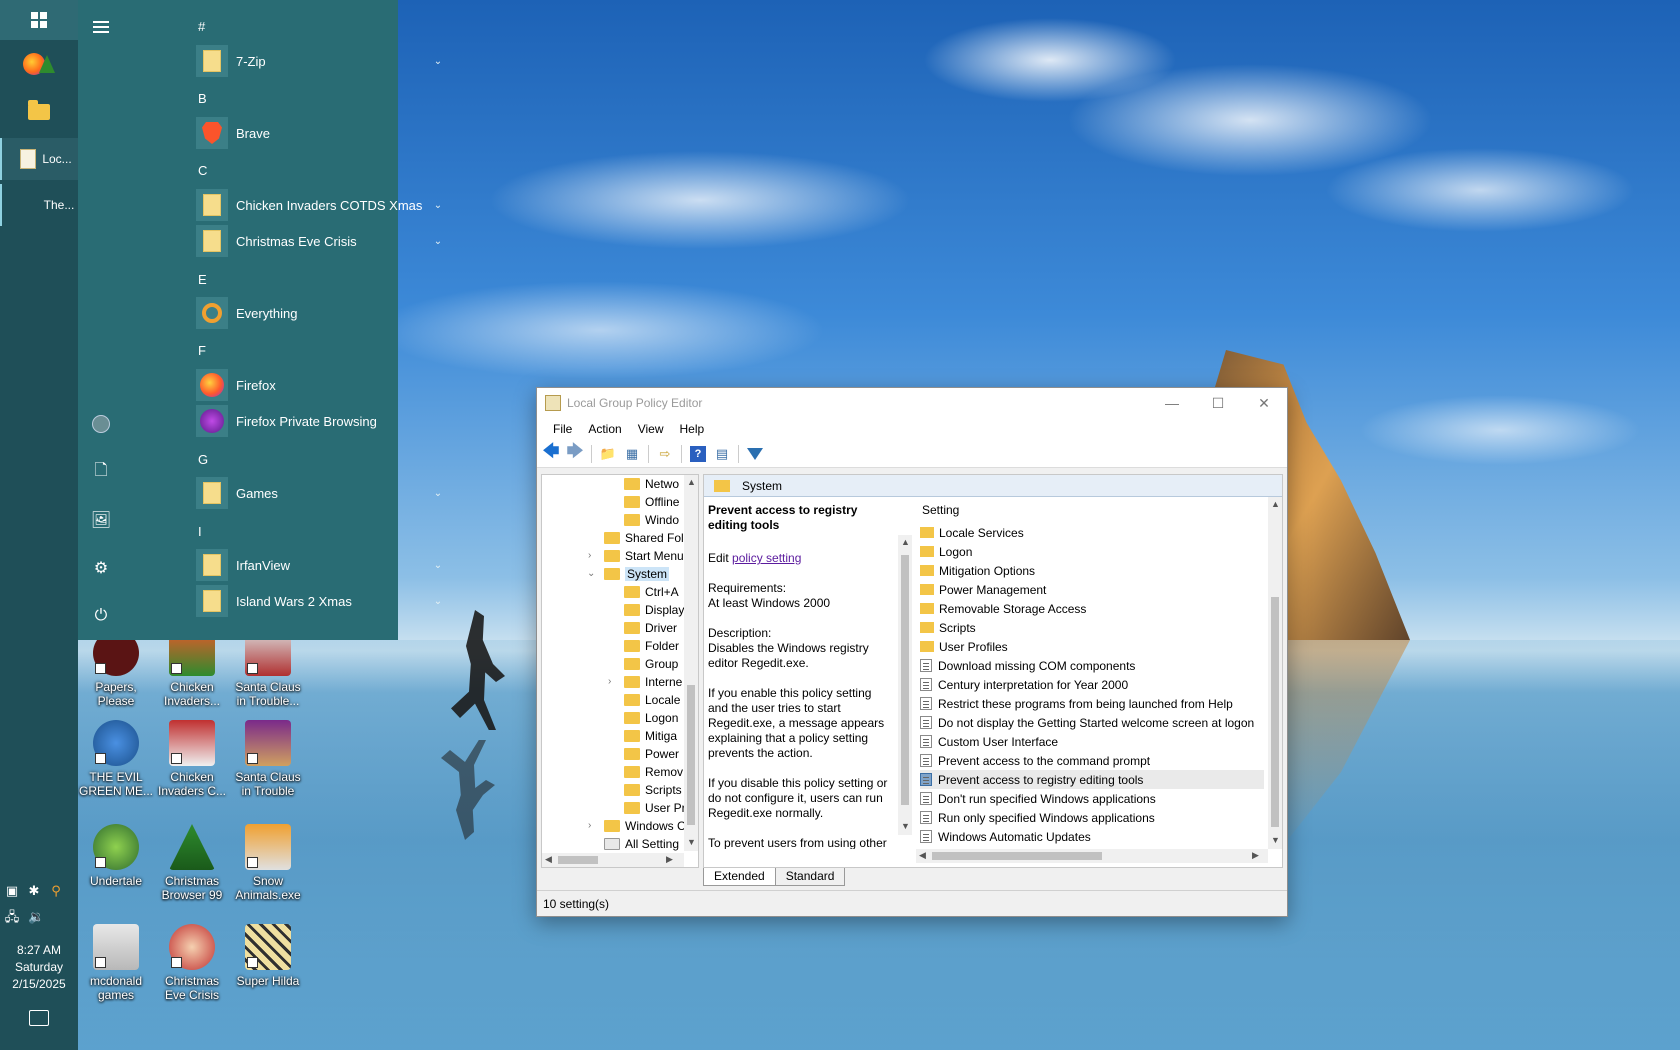 This screenshot has width=1680, height=1050. I want to click on documents-icon: 🗋, so click(101, 472).